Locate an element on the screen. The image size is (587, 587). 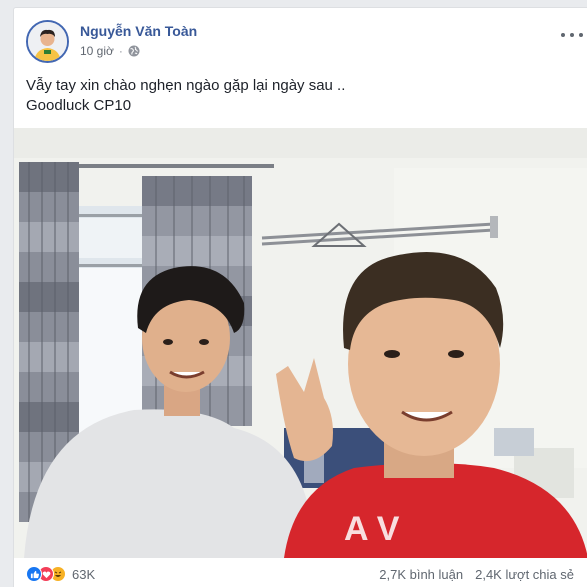
avatar-image is located at coordinates (47, 41).